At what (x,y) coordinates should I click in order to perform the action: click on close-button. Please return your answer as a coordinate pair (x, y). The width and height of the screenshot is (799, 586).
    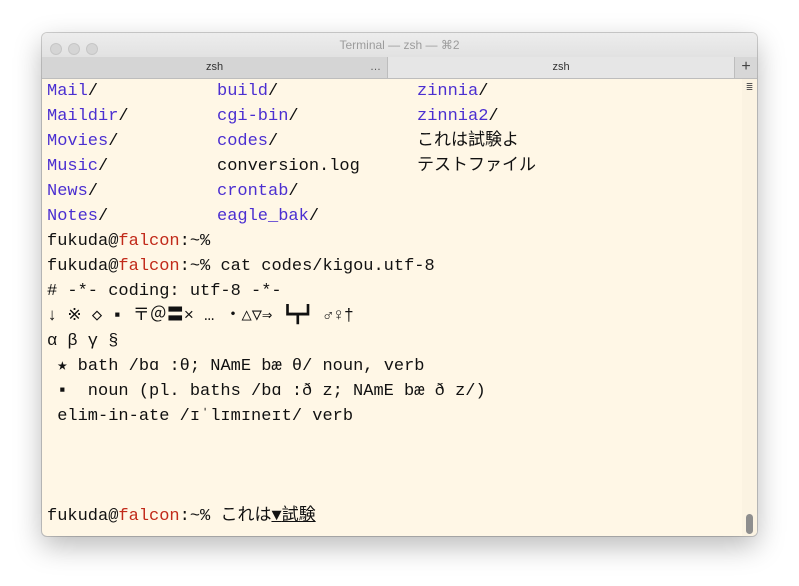
    Looking at the image, I should click on (56, 49).